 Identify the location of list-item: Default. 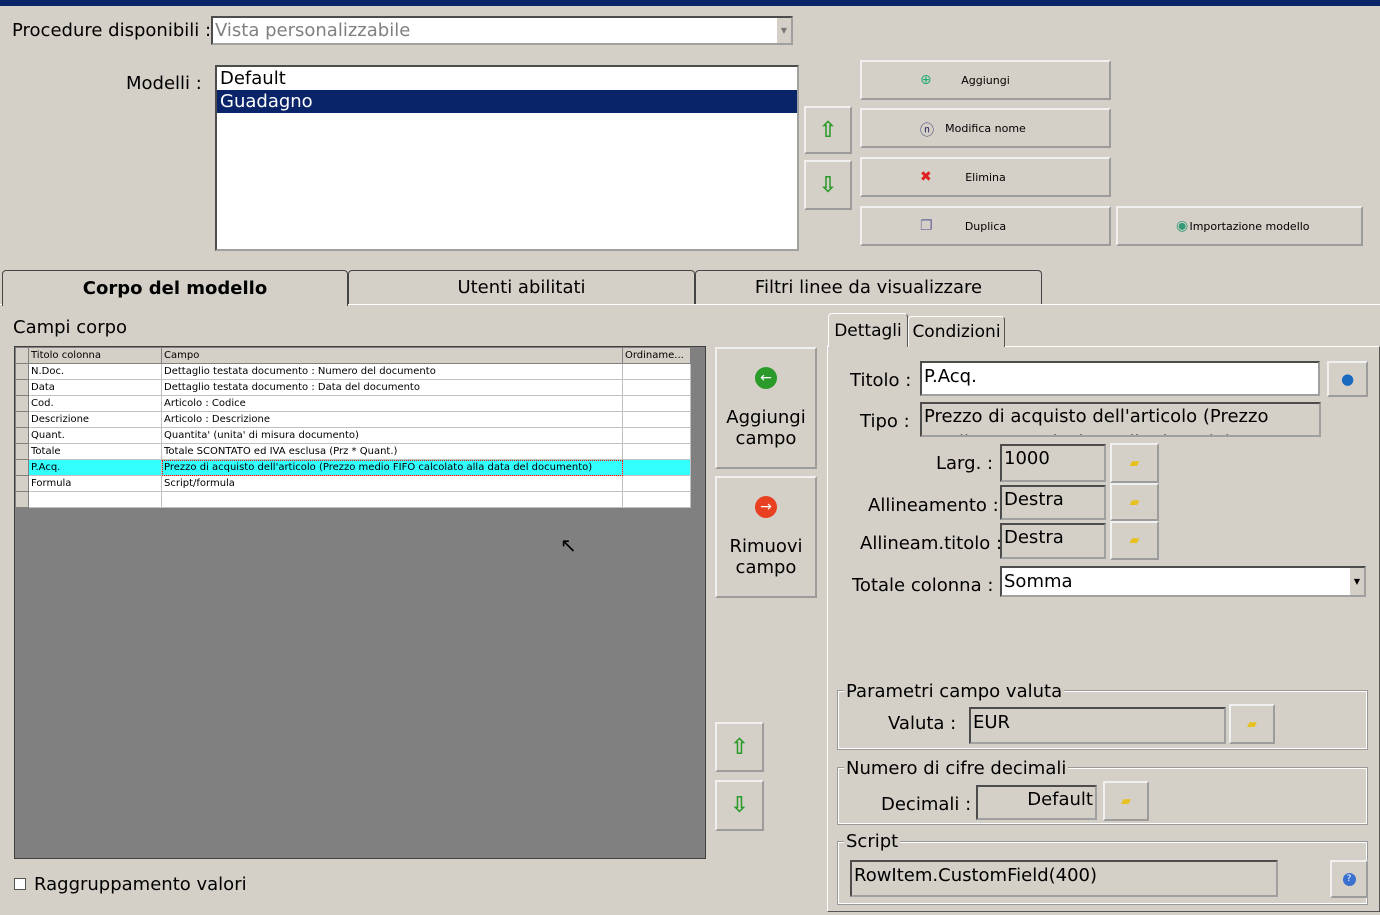
(507, 78).